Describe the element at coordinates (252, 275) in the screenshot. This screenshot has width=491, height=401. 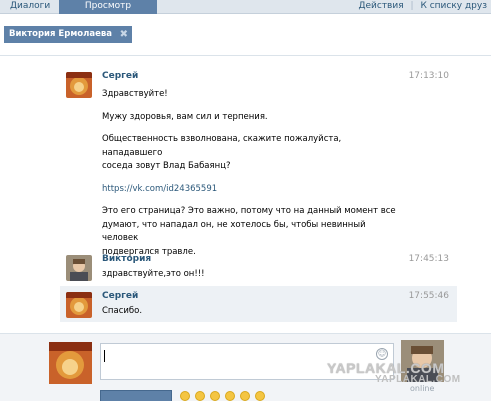
I see `message-text: здравствуйте,это он!!!` at that location.